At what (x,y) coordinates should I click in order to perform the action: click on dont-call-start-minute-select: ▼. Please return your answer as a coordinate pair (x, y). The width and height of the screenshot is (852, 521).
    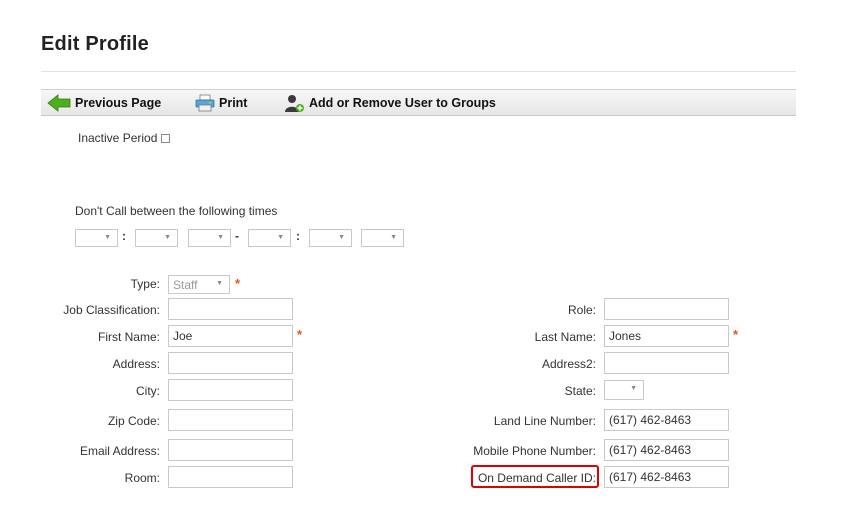
    Looking at the image, I should click on (156, 238).